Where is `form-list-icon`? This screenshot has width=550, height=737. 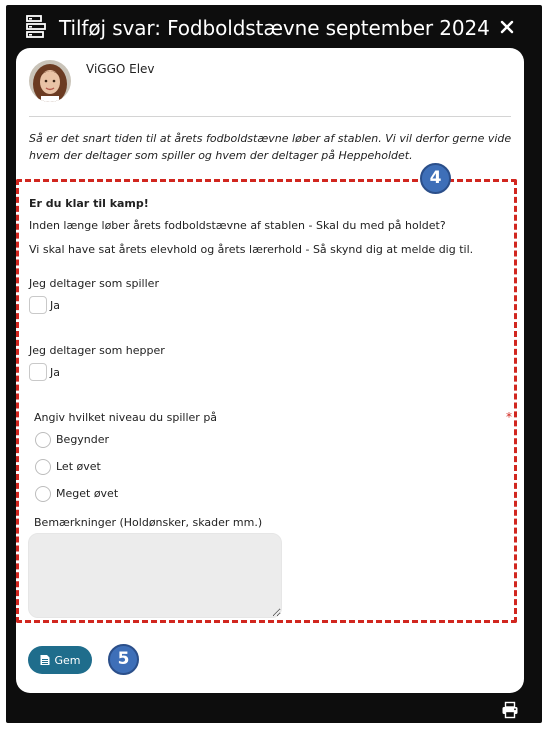
form-list-icon is located at coordinates (37, 27).